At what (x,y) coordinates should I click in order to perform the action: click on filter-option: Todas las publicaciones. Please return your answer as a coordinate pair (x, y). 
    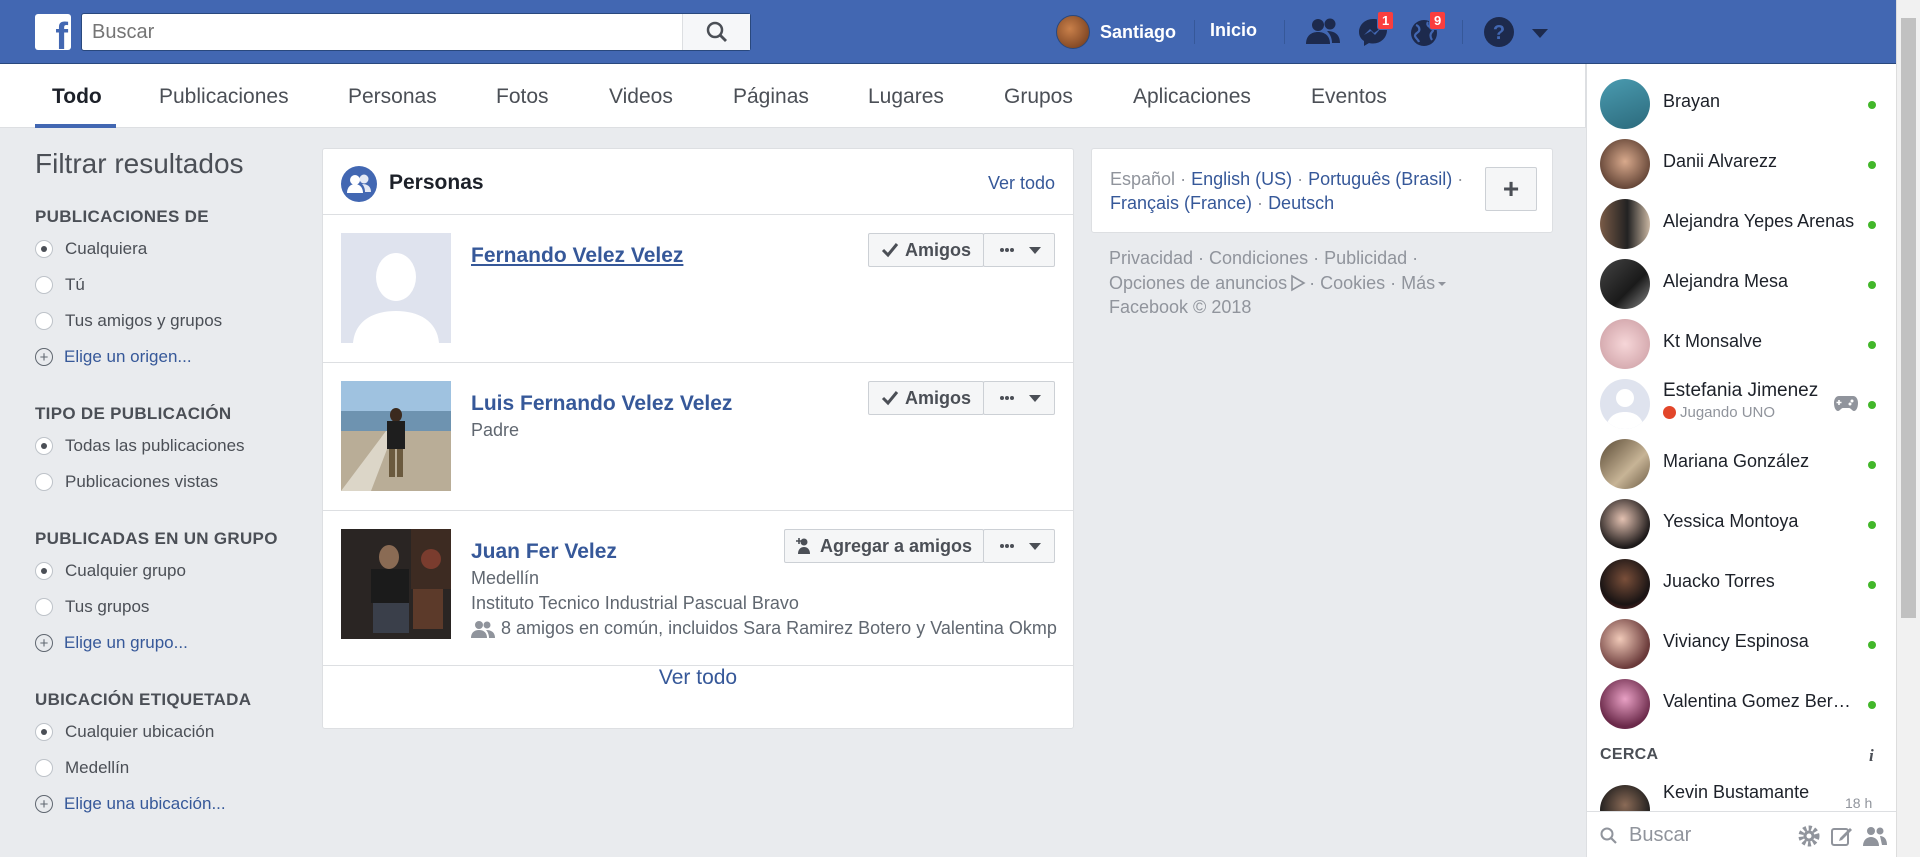
    Looking at the image, I should click on (165, 446).